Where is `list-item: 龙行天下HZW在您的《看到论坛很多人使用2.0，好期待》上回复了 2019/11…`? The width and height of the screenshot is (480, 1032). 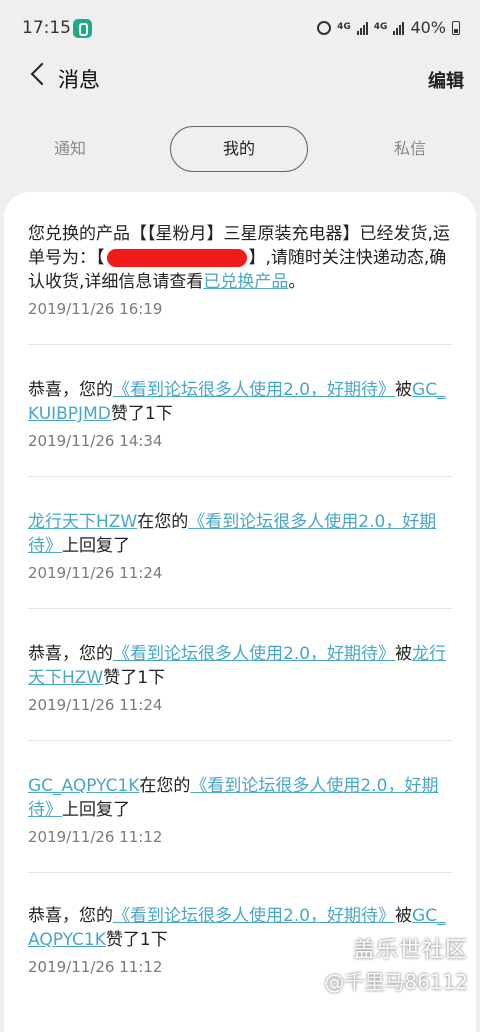
list-item: 龙行天下HZW在您的《看到论坛很多人使用2.0，好期待》上回复了 2019/11… is located at coordinates (240, 546).